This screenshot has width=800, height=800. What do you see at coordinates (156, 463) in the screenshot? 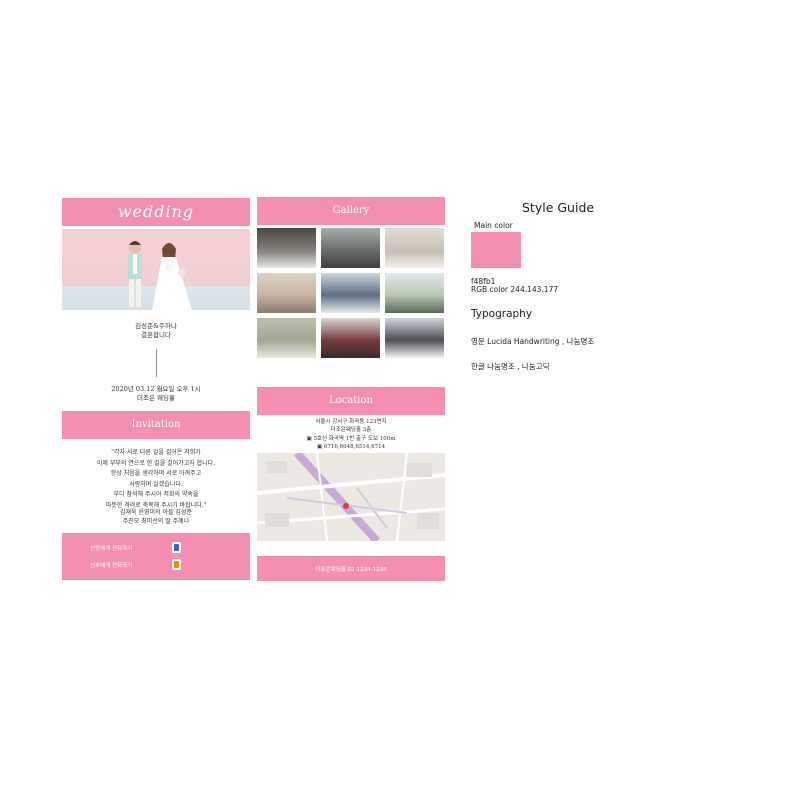
I see `invitation-line: 이제 부부의 연으로 한 길을 걸어가고자 합니다.` at bounding box center [156, 463].